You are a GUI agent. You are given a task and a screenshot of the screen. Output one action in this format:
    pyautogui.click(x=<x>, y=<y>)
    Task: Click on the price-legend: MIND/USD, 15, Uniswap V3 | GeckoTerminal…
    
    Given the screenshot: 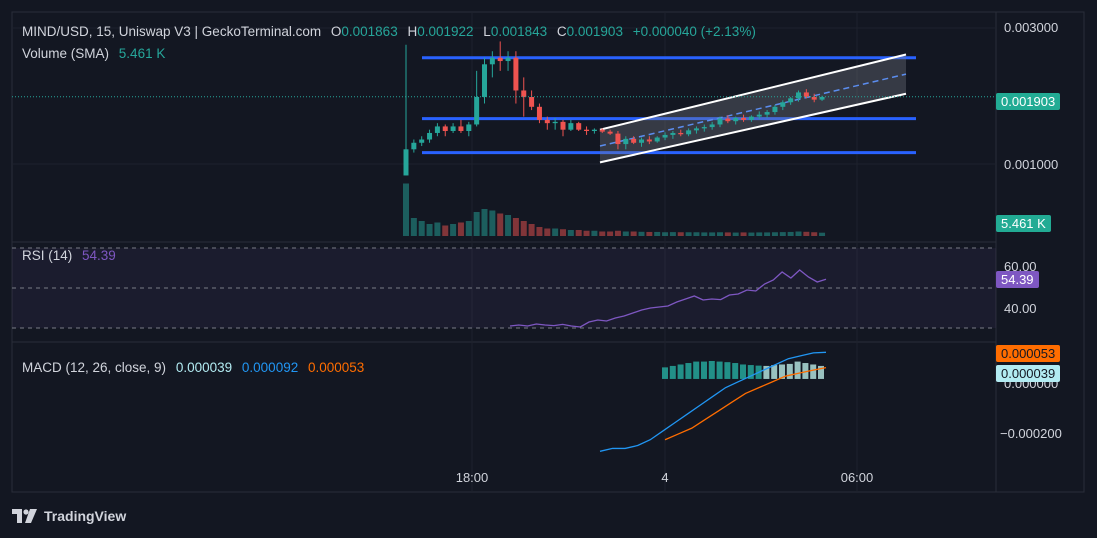 What is the action you would take?
    pyautogui.click(x=392, y=31)
    